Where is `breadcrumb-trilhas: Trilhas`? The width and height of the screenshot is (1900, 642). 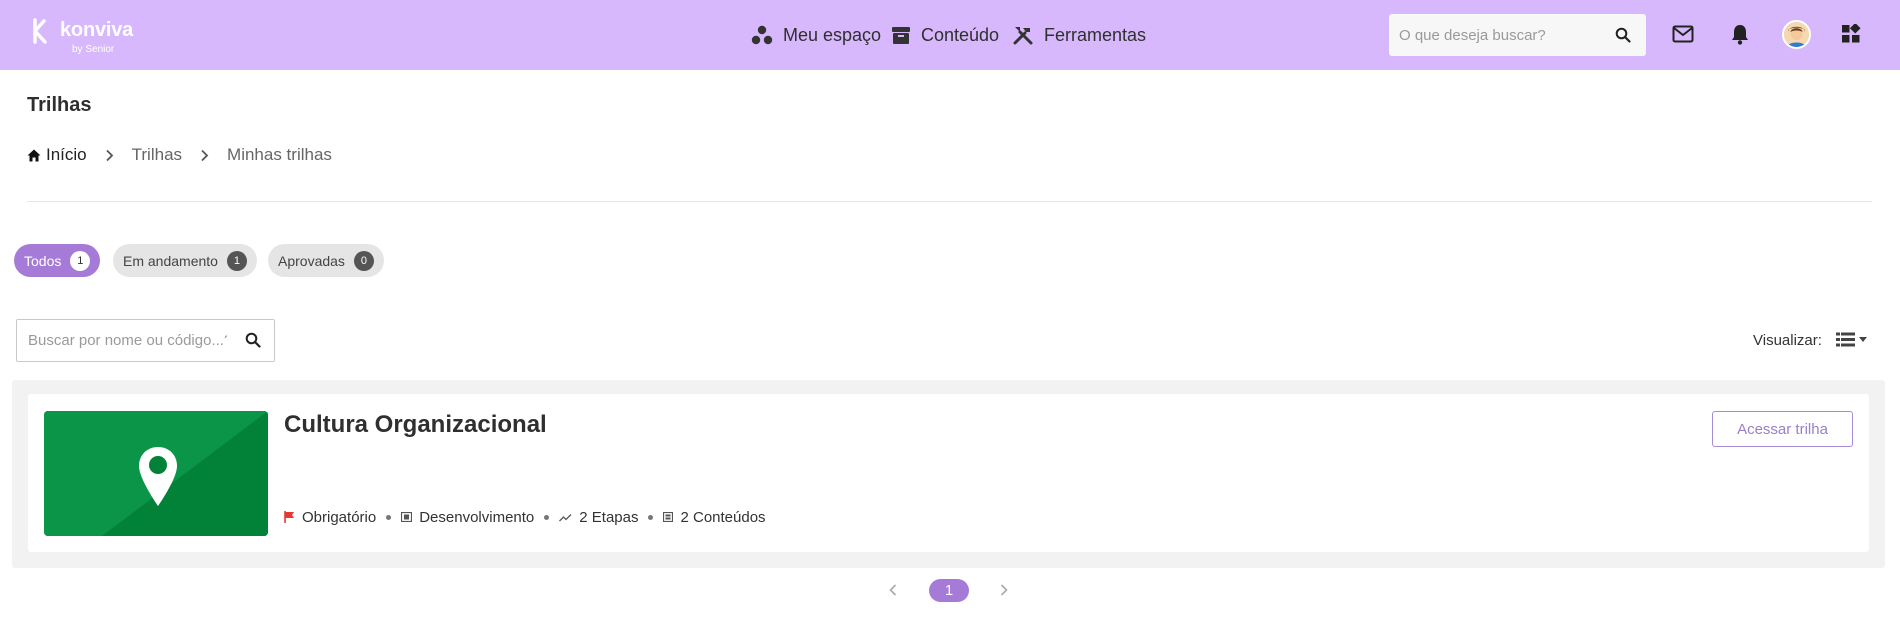 breadcrumb-trilhas: Trilhas is located at coordinates (157, 155).